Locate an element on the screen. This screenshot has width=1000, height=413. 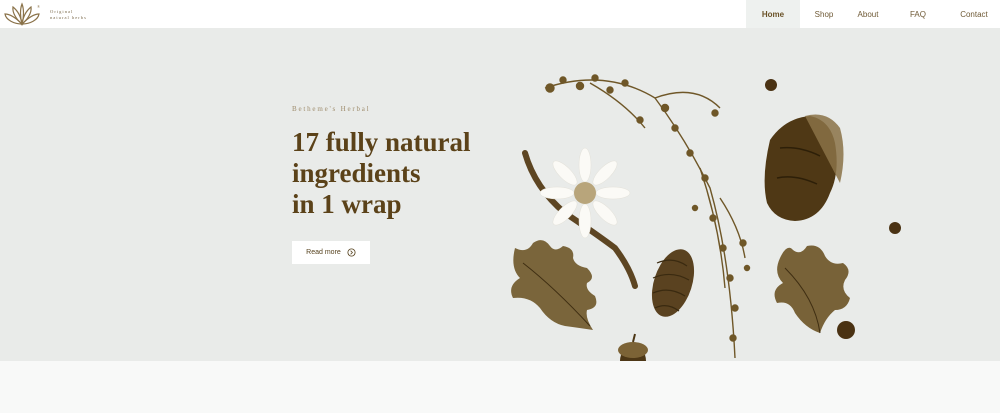
hero-eyebrow: Betheme's Herbal is located at coordinates (331, 109).